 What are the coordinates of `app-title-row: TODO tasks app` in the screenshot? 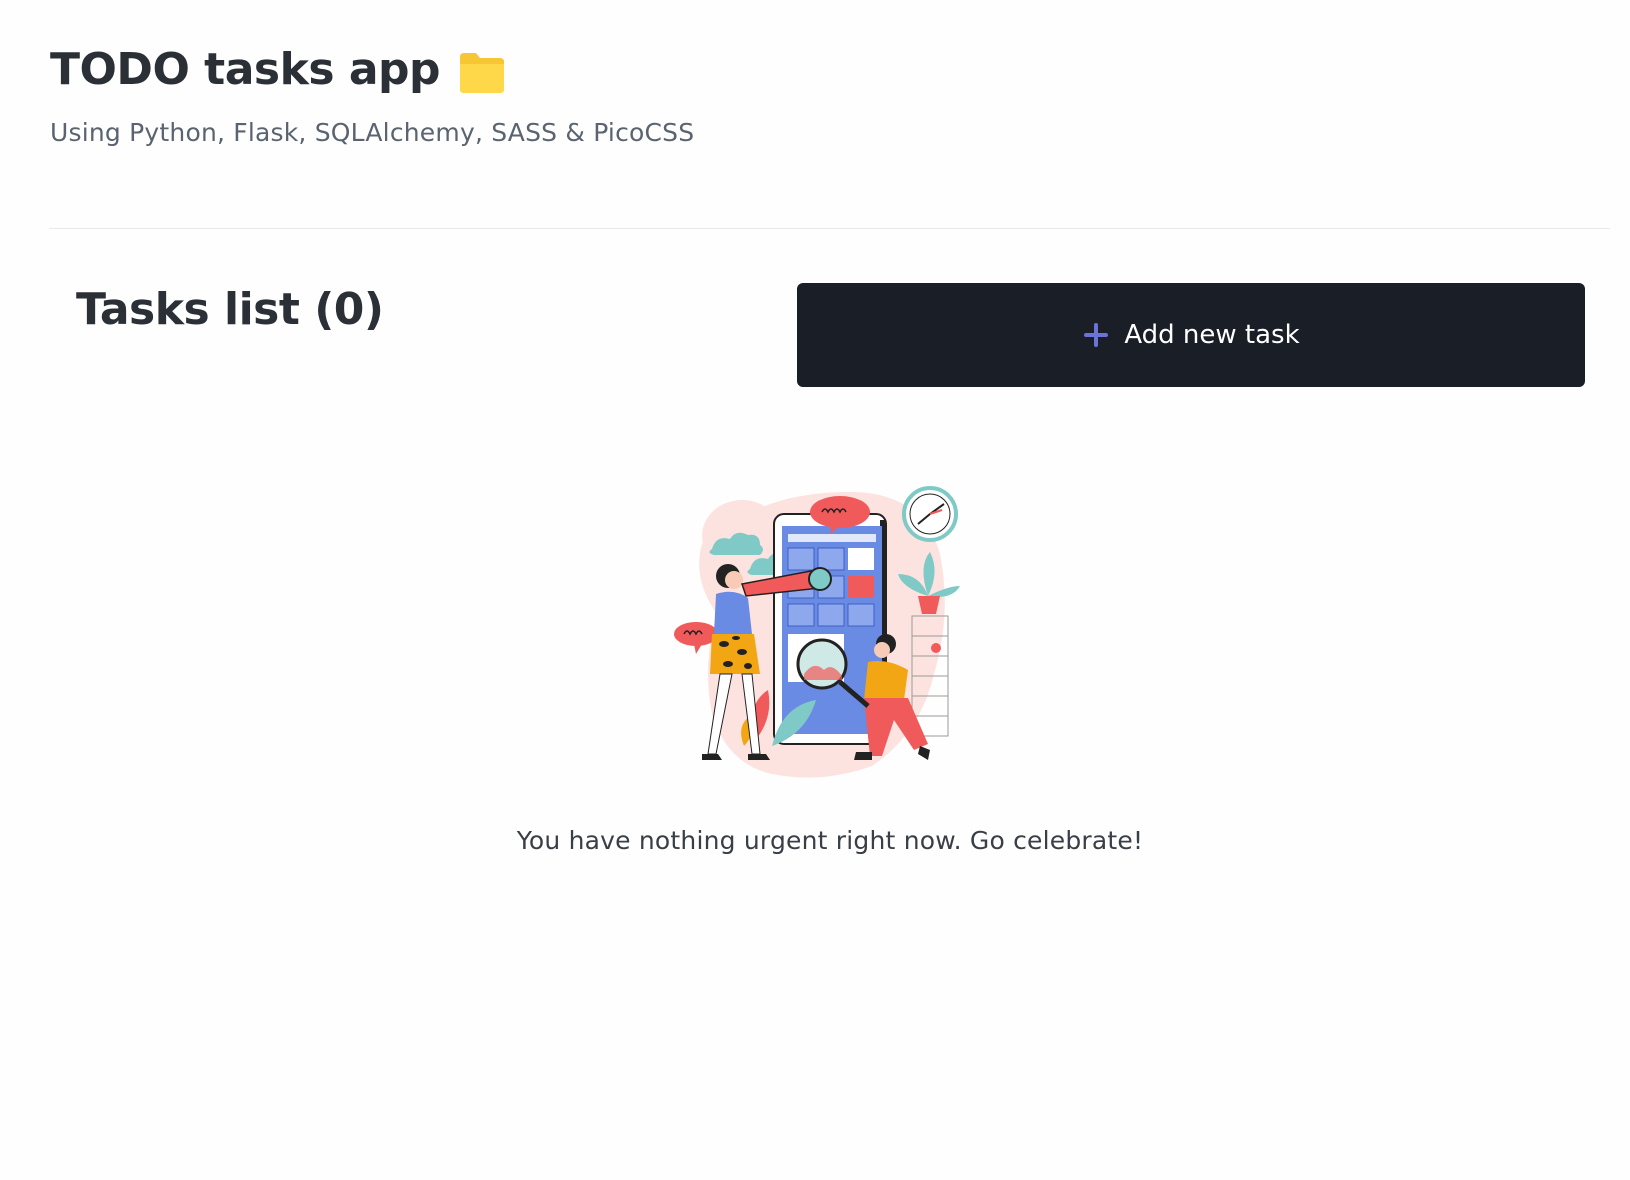 It's located at (830, 70).